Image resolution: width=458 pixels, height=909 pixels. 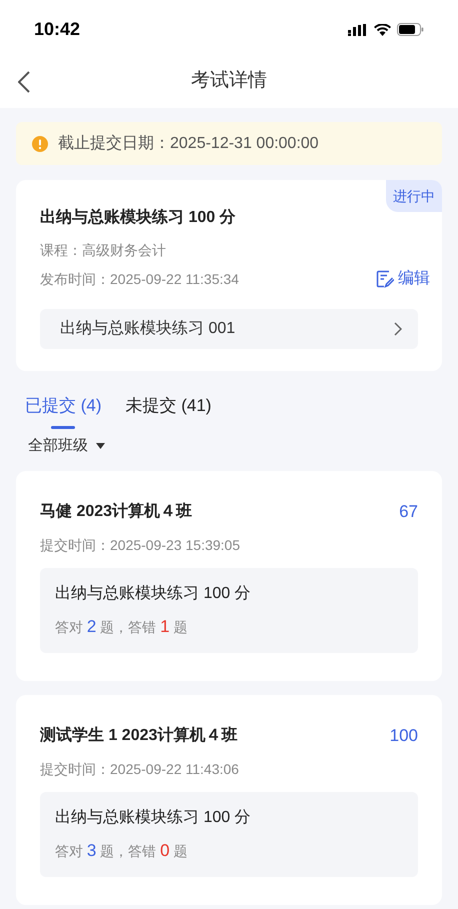 I want to click on course-text: 课程：高级财务会计, so click(x=103, y=250).